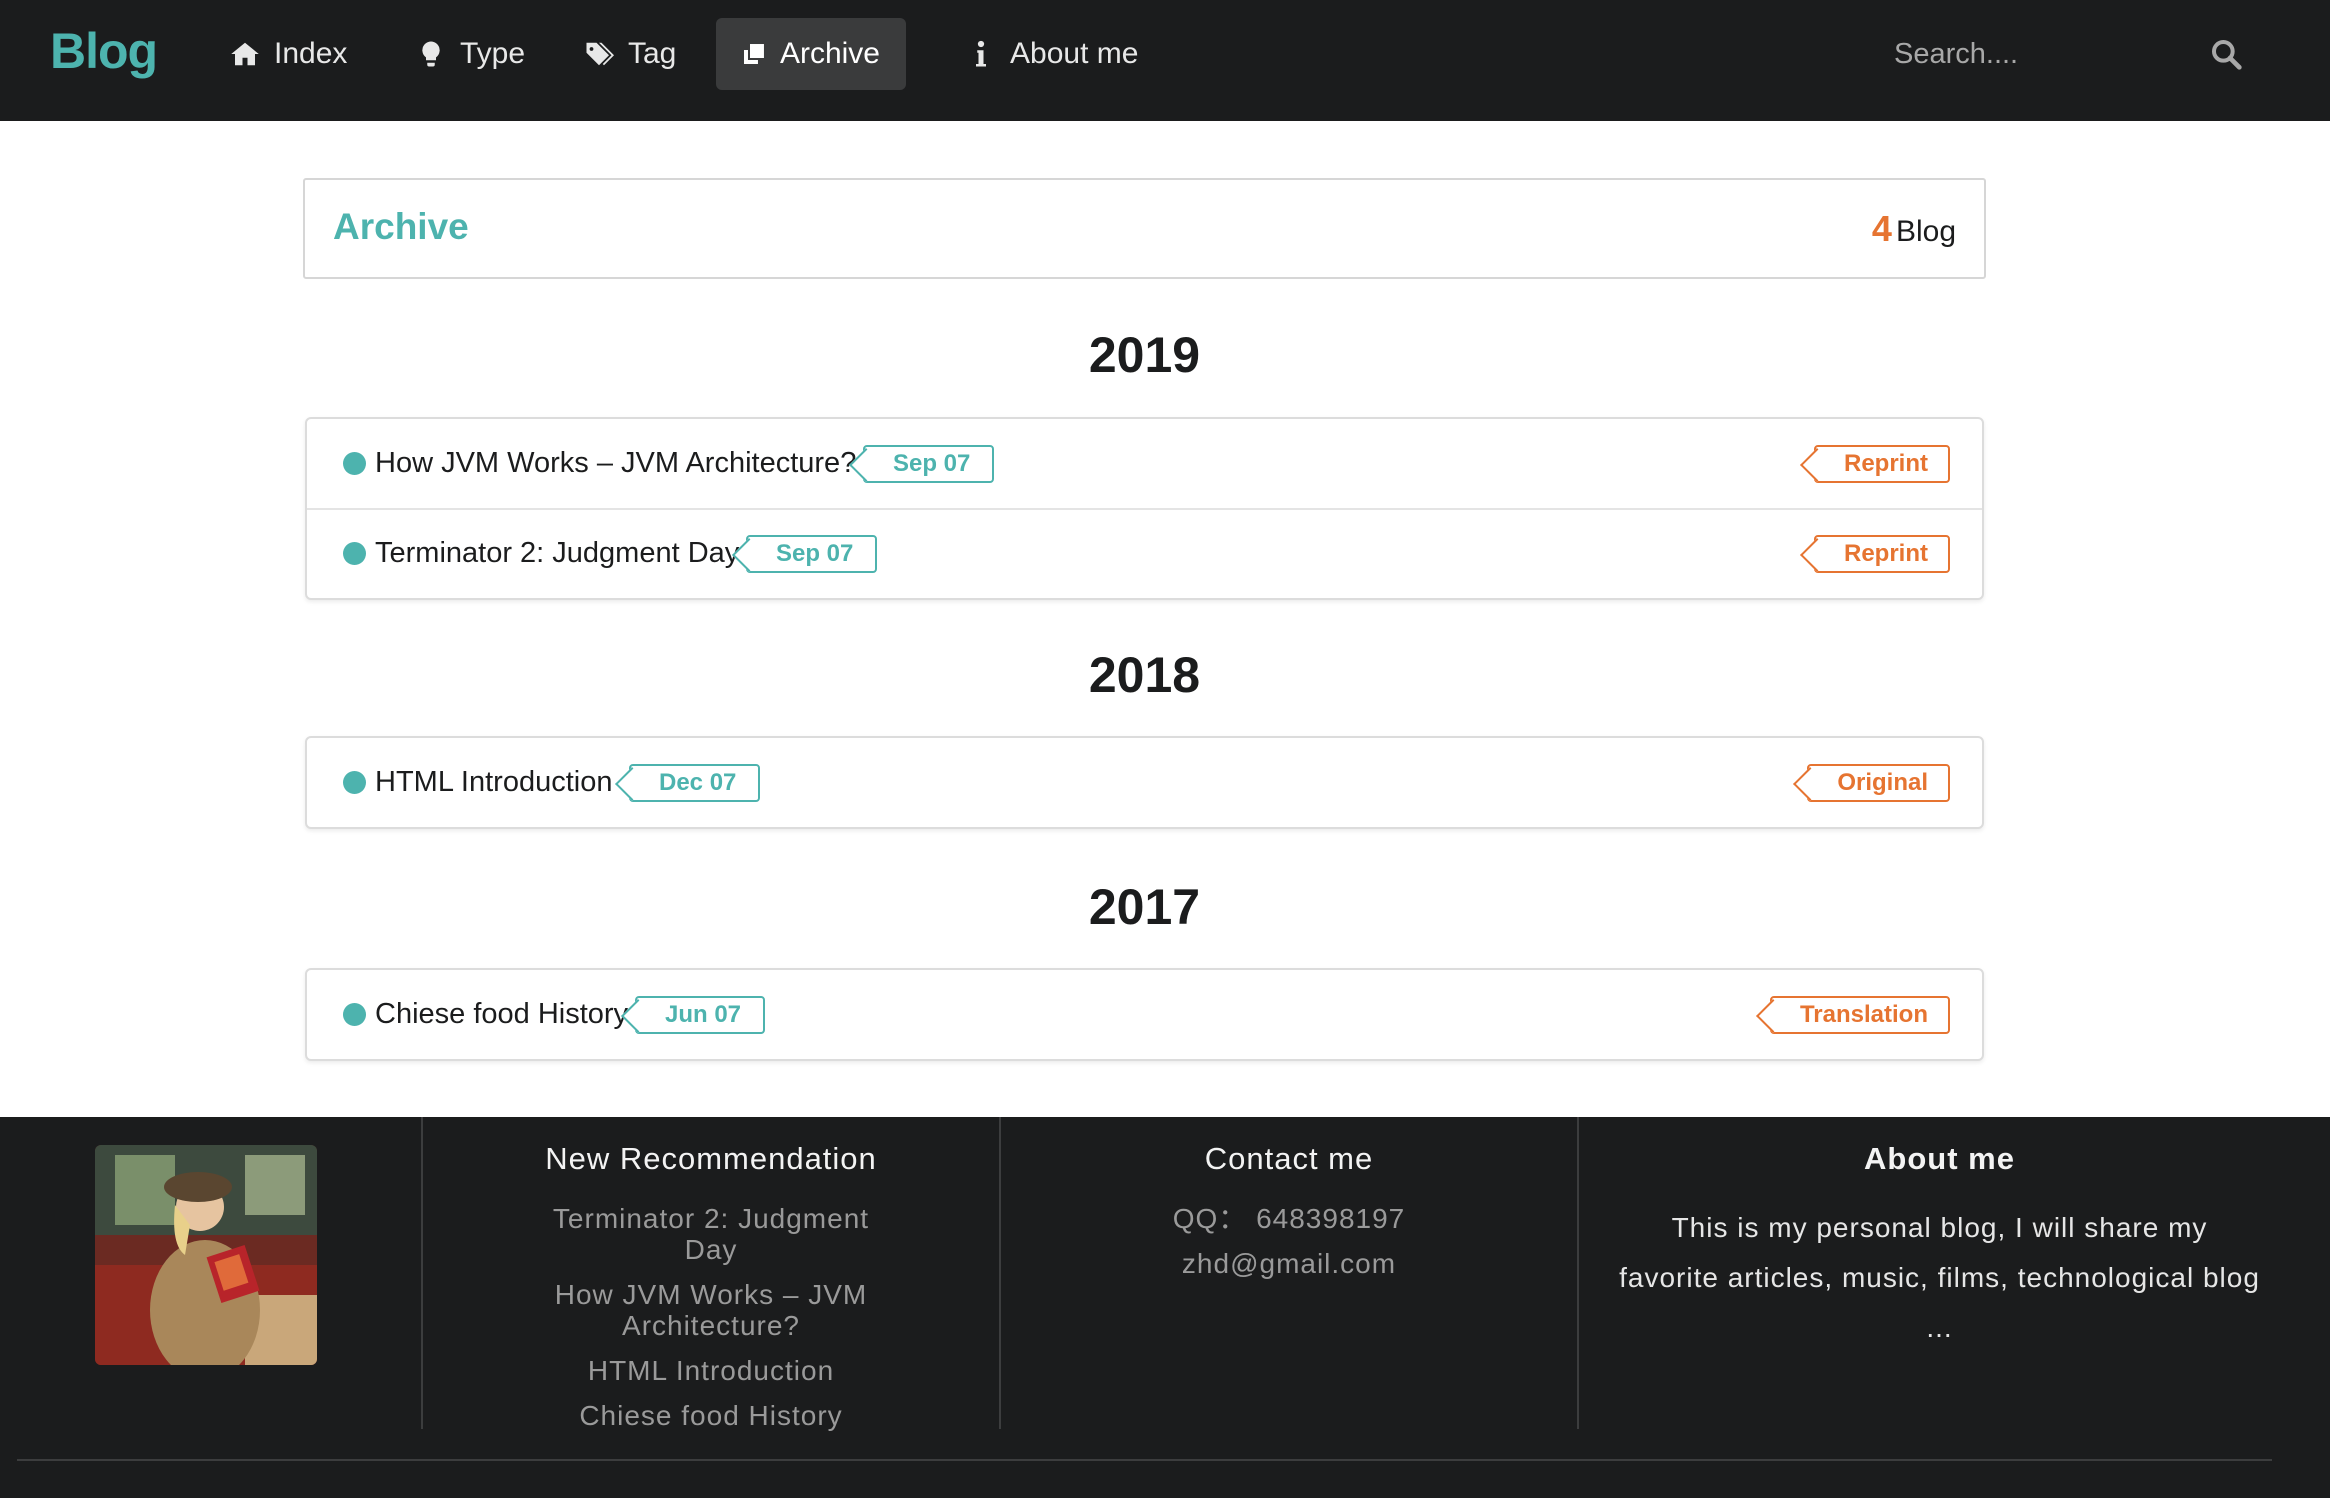 The image size is (2330, 1498). I want to click on year-heading: 2017, so click(1144, 907).